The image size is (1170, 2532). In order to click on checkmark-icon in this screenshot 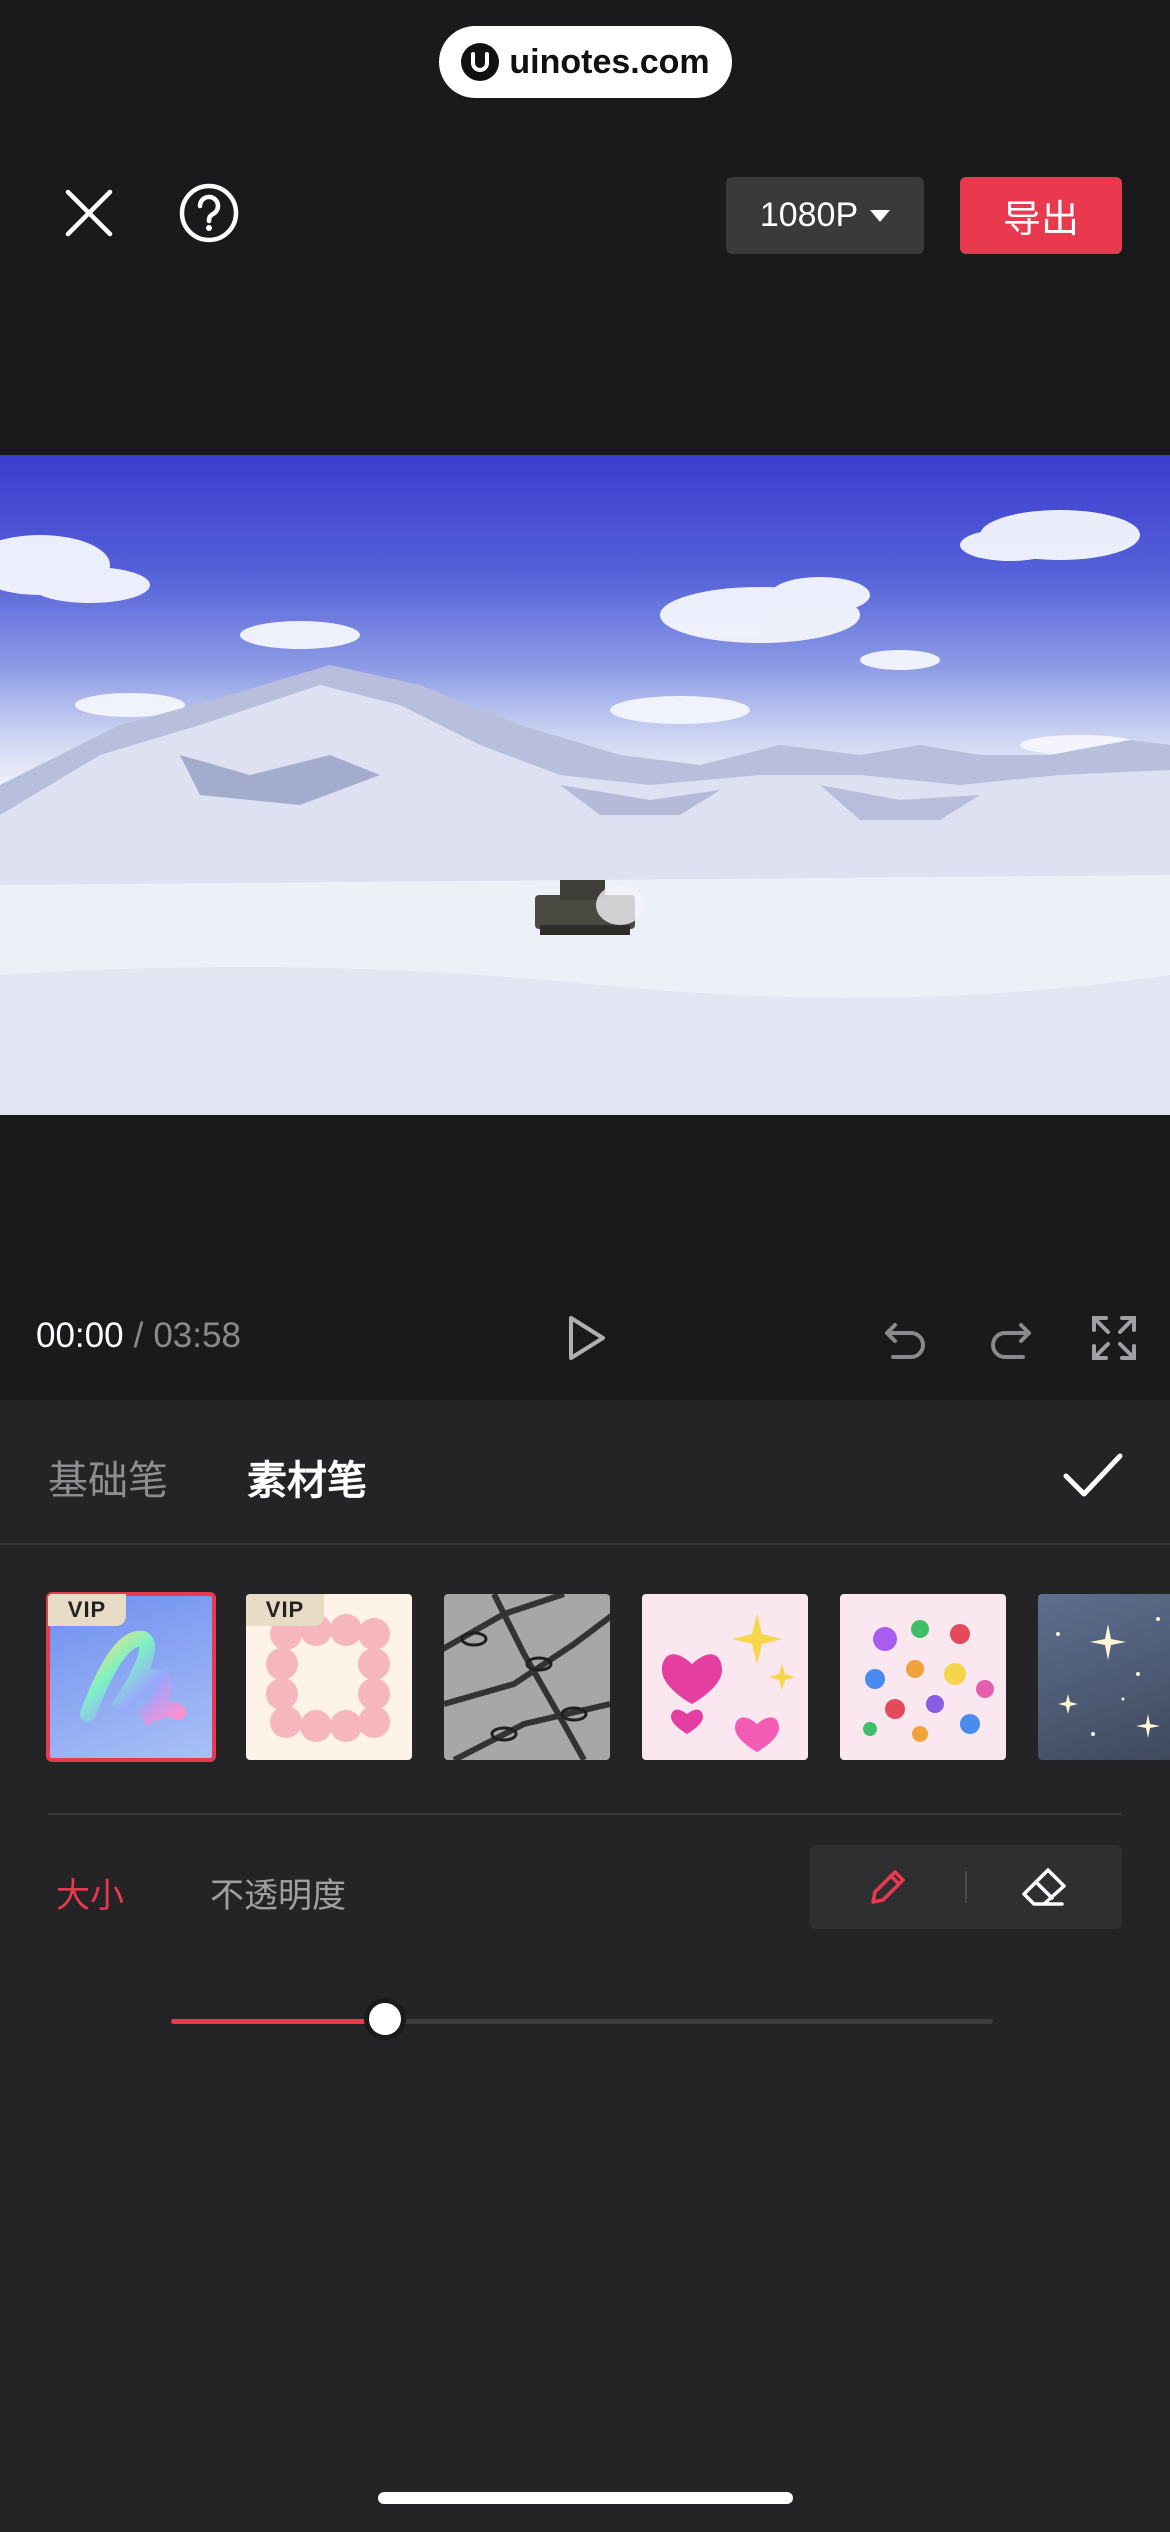, I will do `click(1093, 1475)`.